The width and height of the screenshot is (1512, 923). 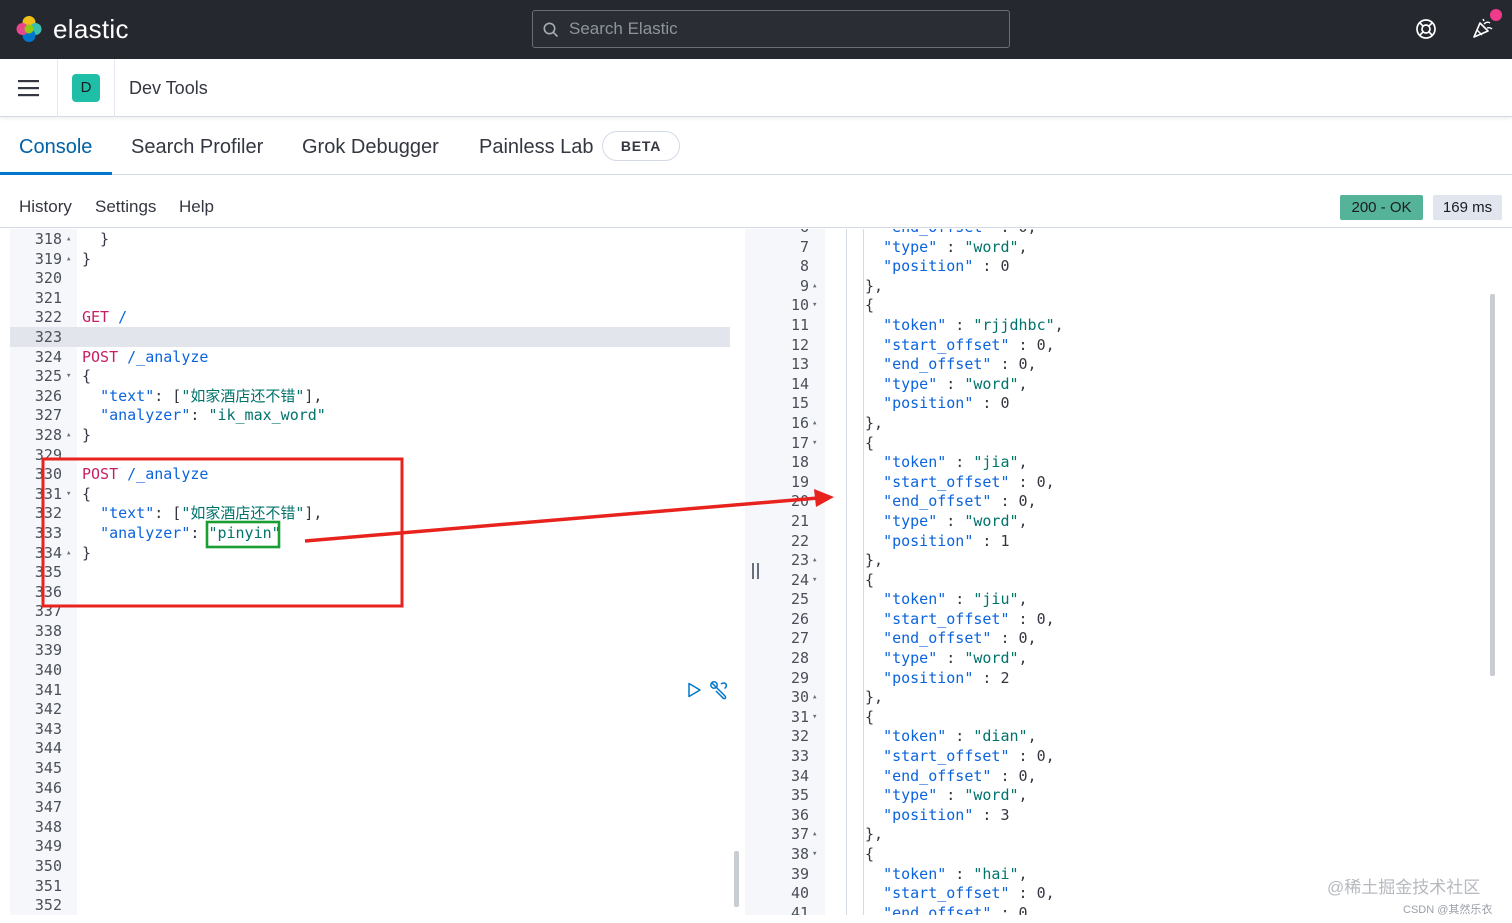 What do you see at coordinates (48, 376) in the screenshot?
I see `line-number: 325` at bounding box center [48, 376].